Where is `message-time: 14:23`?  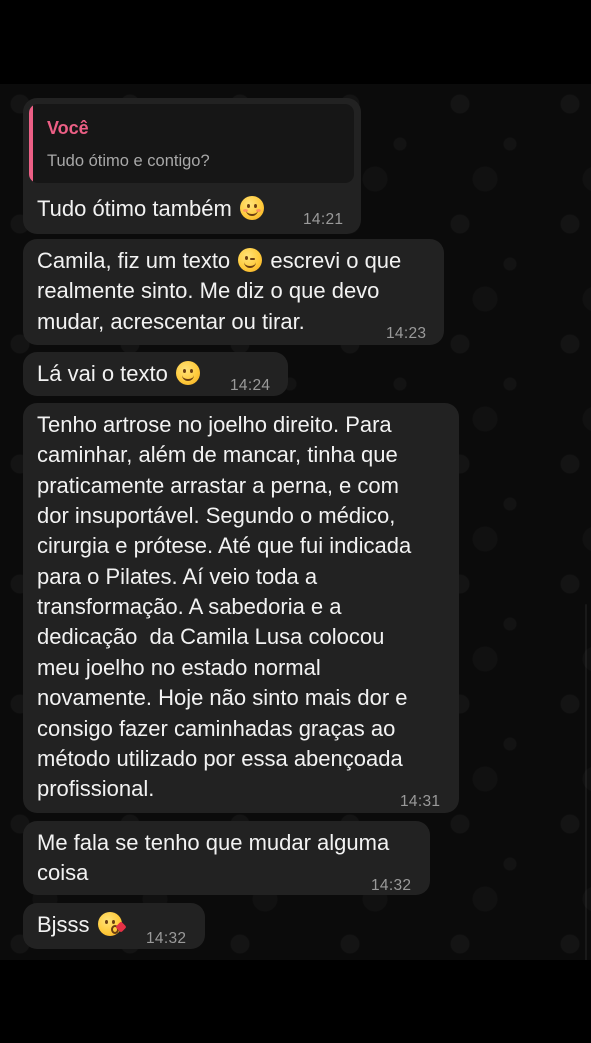 message-time: 14:23 is located at coordinates (406, 333).